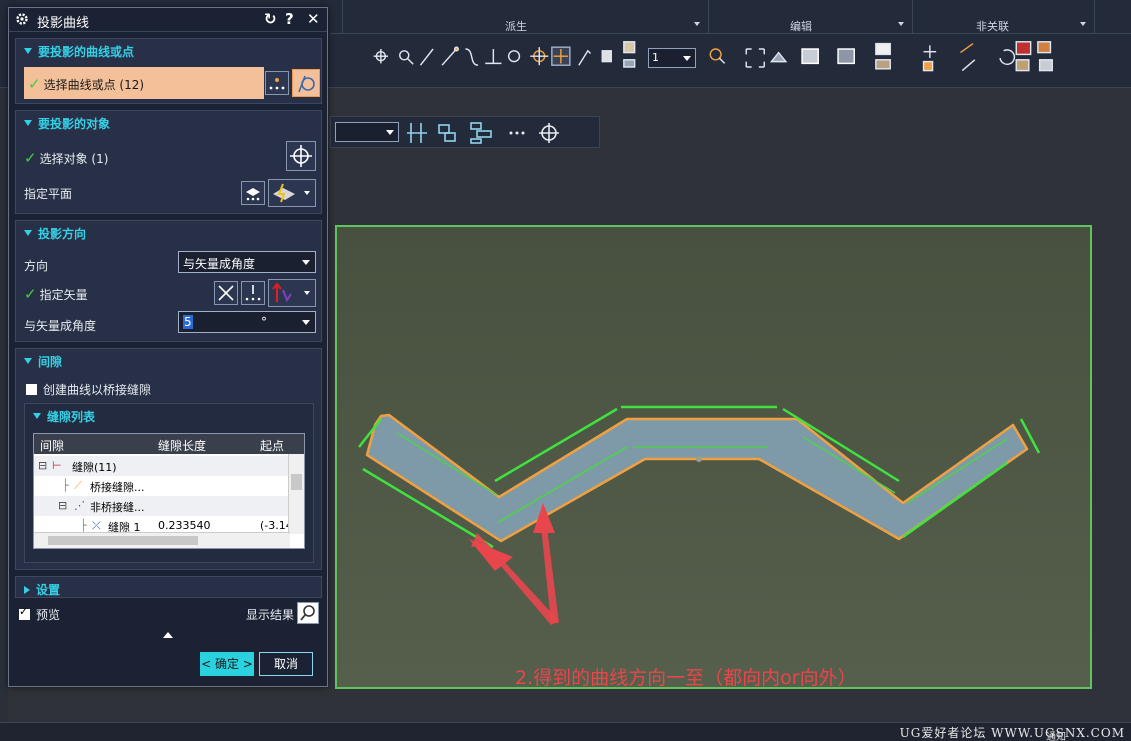  Describe the element at coordinates (24, 612) in the screenshot. I see `preview-checkbox` at that location.